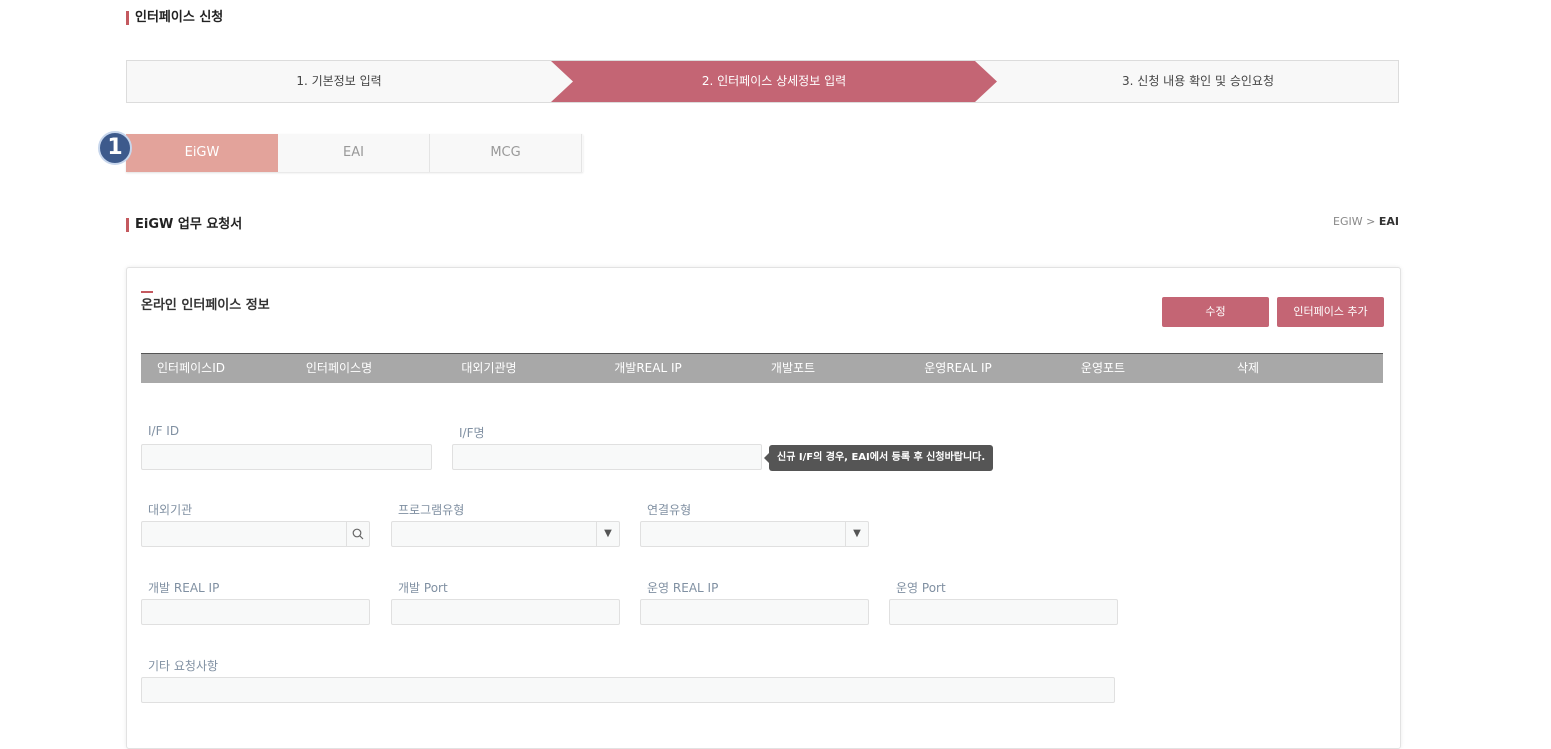 The height and width of the screenshot is (749, 1551). What do you see at coordinates (431, 510) in the screenshot?
I see `program-type-label: 프로그램유형` at bounding box center [431, 510].